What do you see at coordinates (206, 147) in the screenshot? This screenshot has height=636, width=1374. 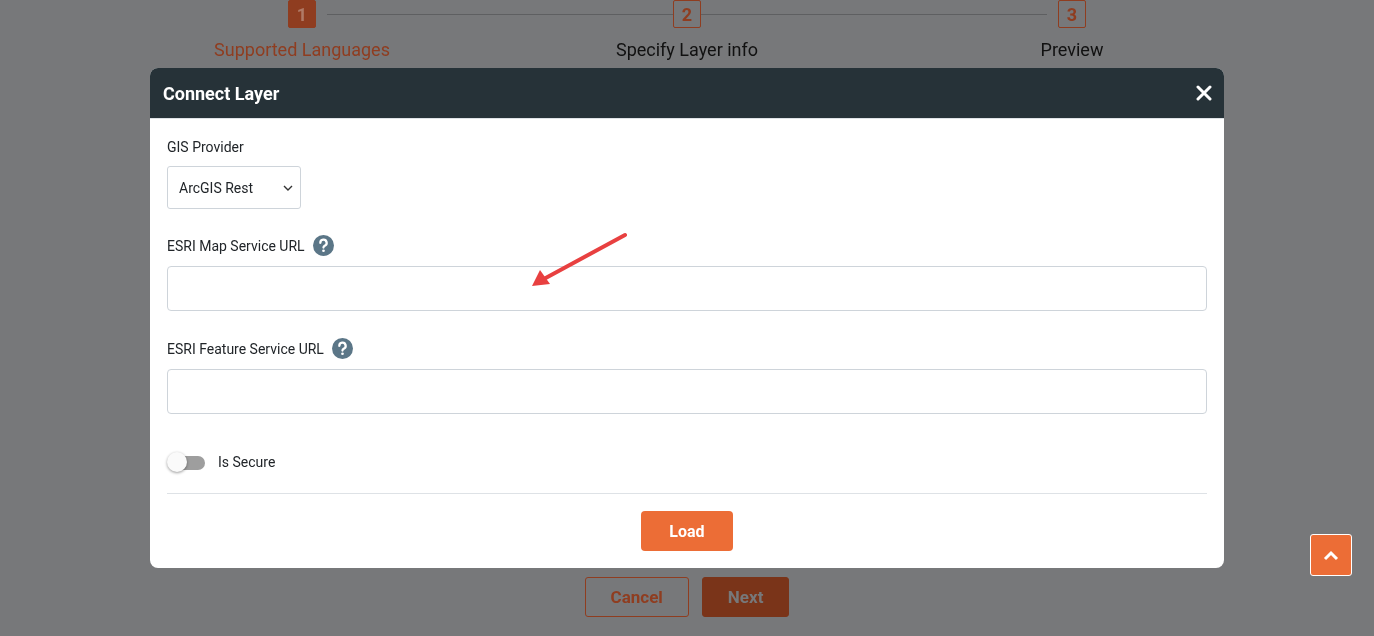 I see `field-label: GIS Provider` at bounding box center [206, 147].